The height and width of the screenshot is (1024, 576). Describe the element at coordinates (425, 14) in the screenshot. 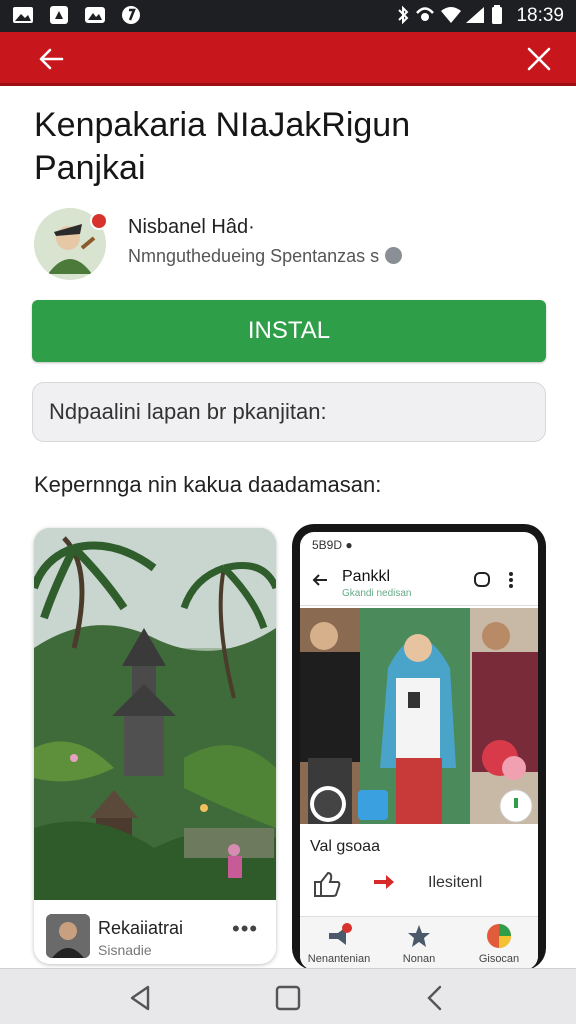

I see `location-icon` at that location.